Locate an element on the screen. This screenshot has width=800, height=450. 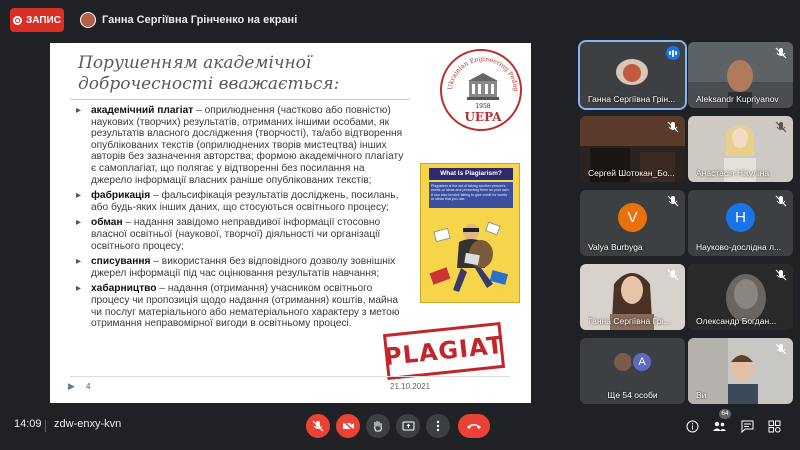
avatar: А is located at coordinates (642, 362).